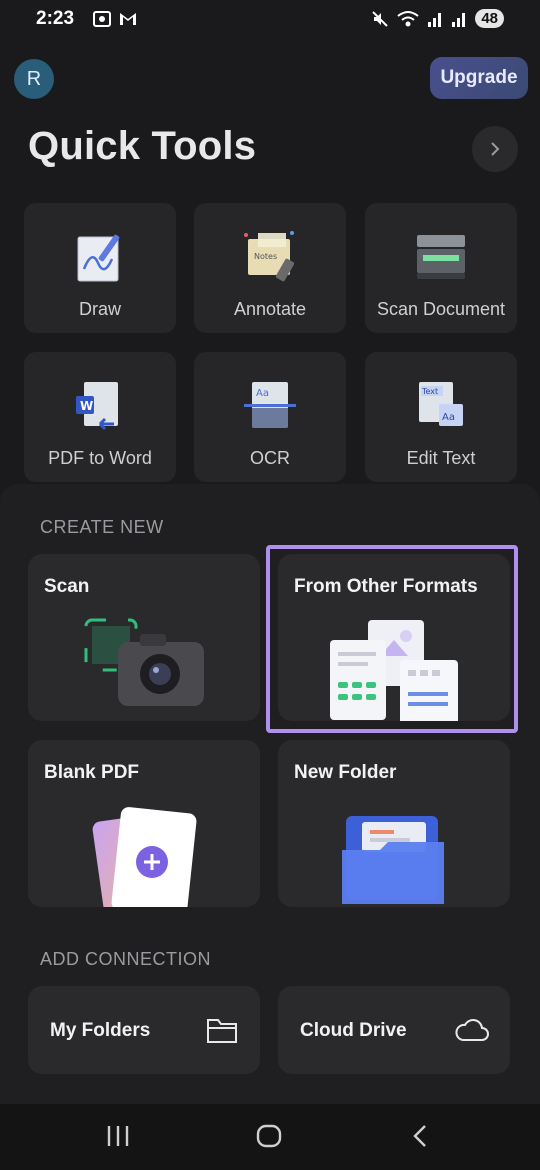  What do you see at coordinates (102, 19) in the screenshot?
I see `screenshot-icon` at bounding box center [102, 19].